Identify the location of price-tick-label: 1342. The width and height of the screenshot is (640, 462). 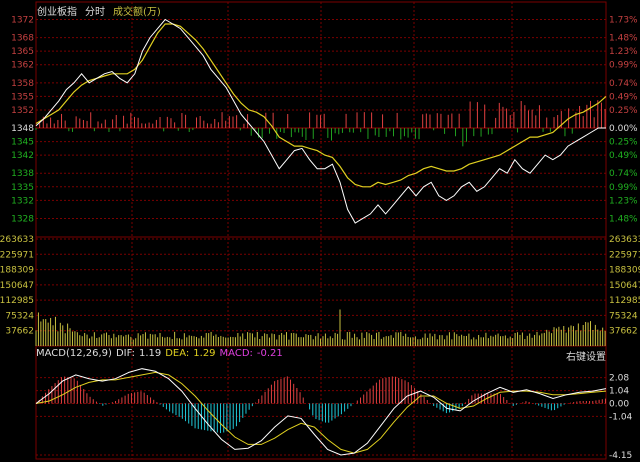
(22, 156).